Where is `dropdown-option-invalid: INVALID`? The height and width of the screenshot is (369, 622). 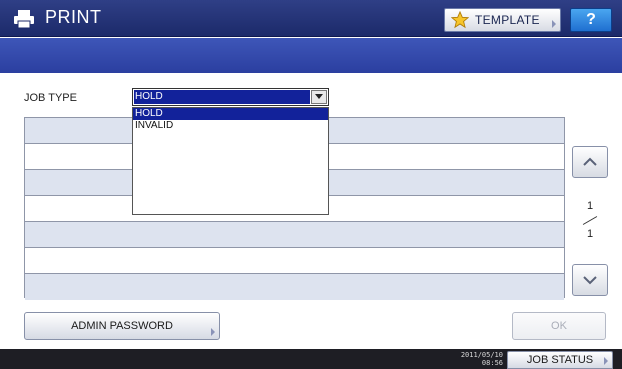 dropdown-option-invalid: INVALID is located at coordinates (230, 126).